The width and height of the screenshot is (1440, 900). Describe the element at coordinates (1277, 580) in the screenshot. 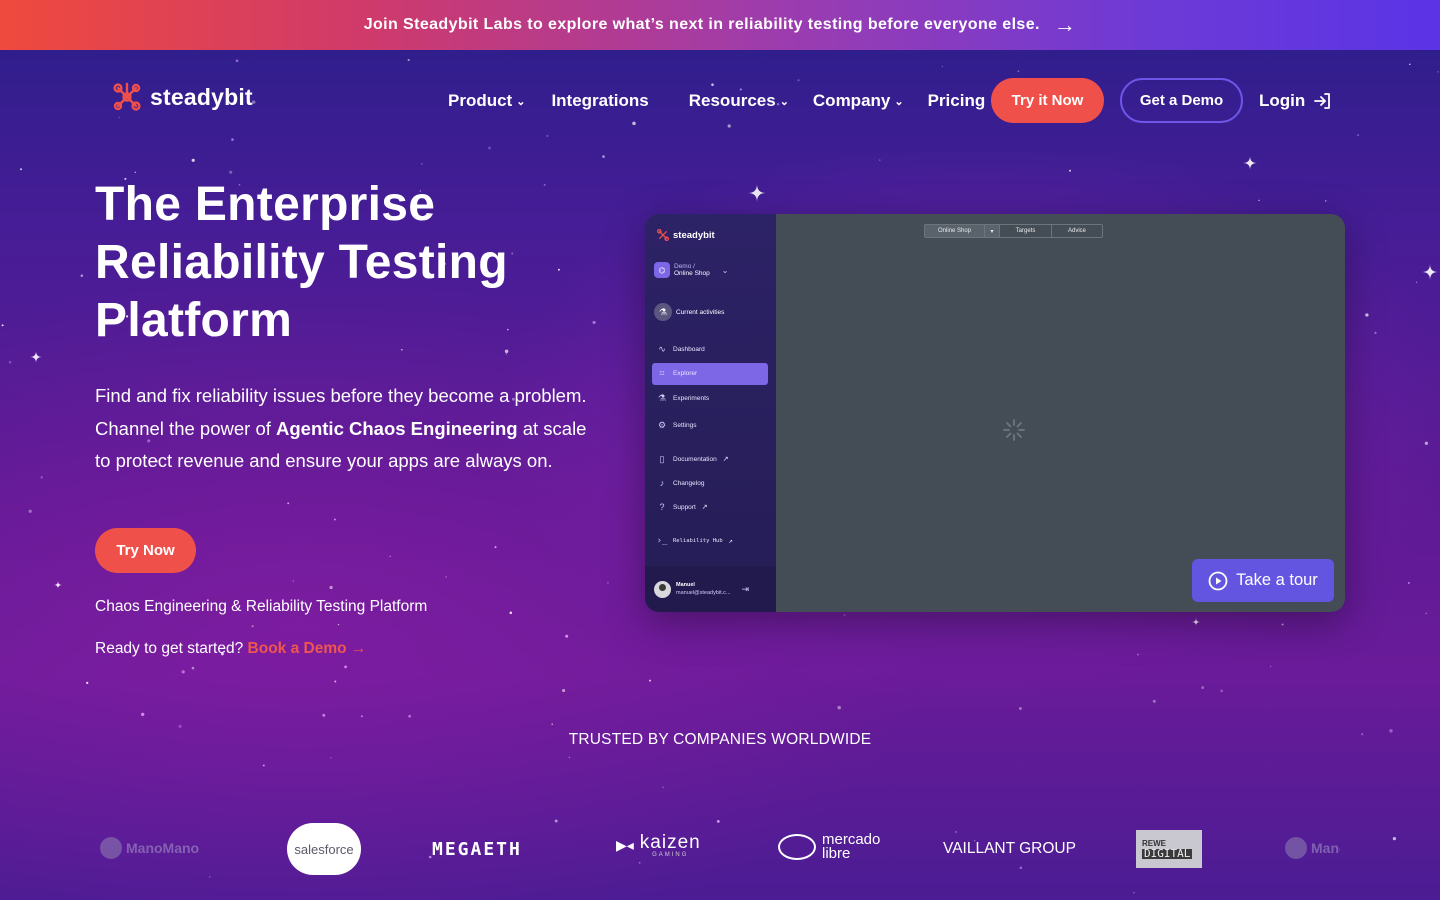

I see `take-a-tour-label: Take a tour` at that location.